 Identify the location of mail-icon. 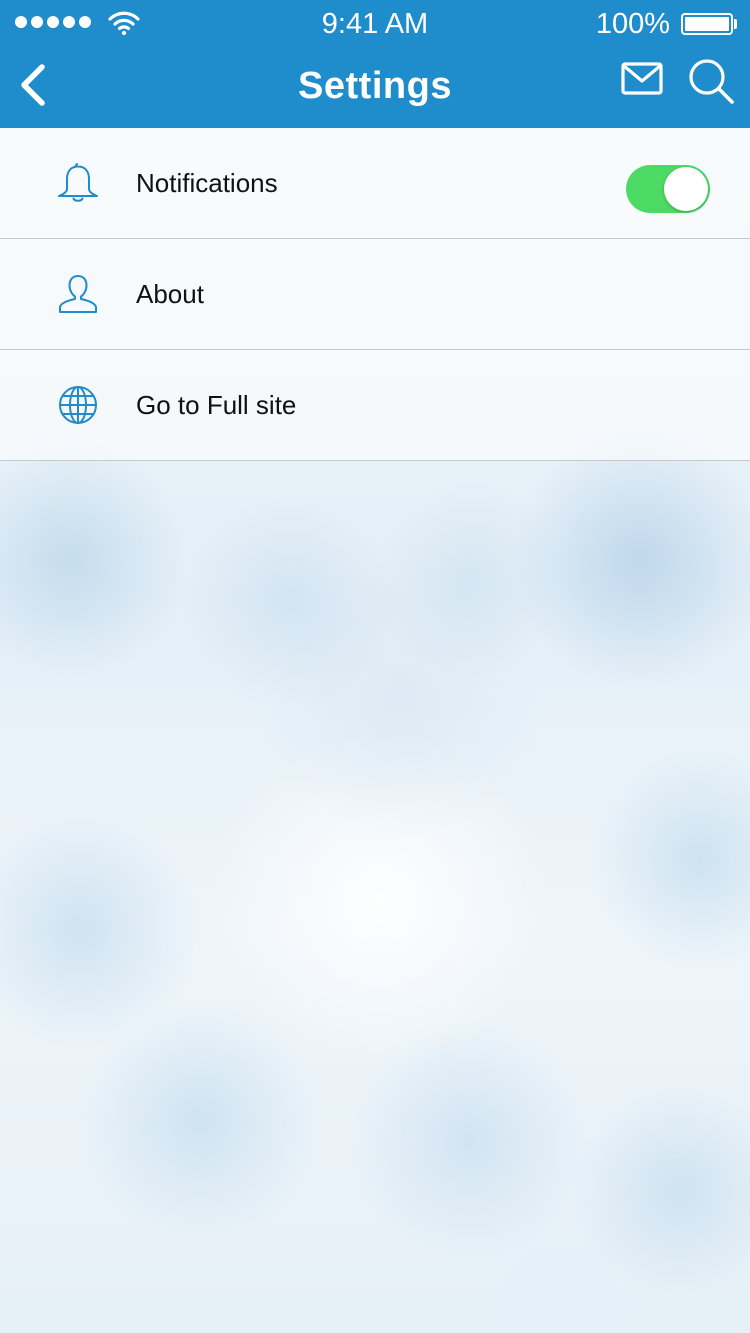
(642, 78).